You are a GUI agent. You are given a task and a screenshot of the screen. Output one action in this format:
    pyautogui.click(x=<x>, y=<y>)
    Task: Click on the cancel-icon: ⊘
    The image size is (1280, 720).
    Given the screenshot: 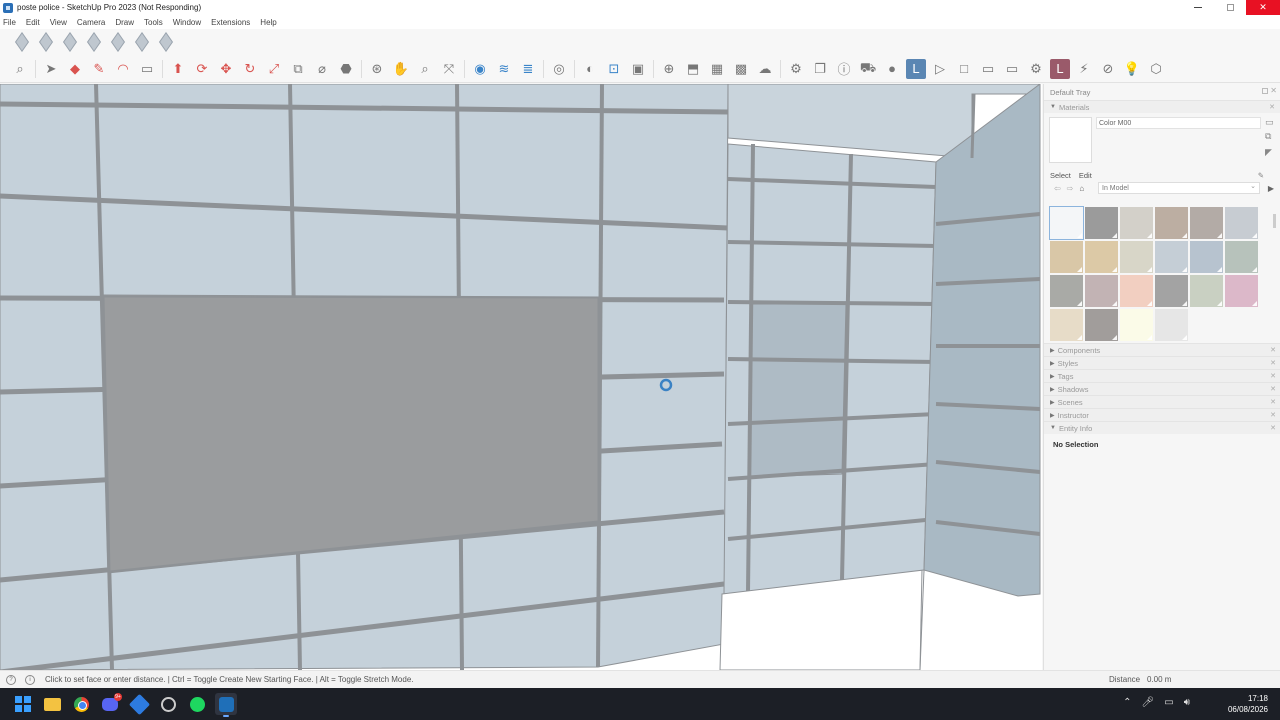 What is the action you would take?
    pyautogui.click(x=1108, y=69)
    